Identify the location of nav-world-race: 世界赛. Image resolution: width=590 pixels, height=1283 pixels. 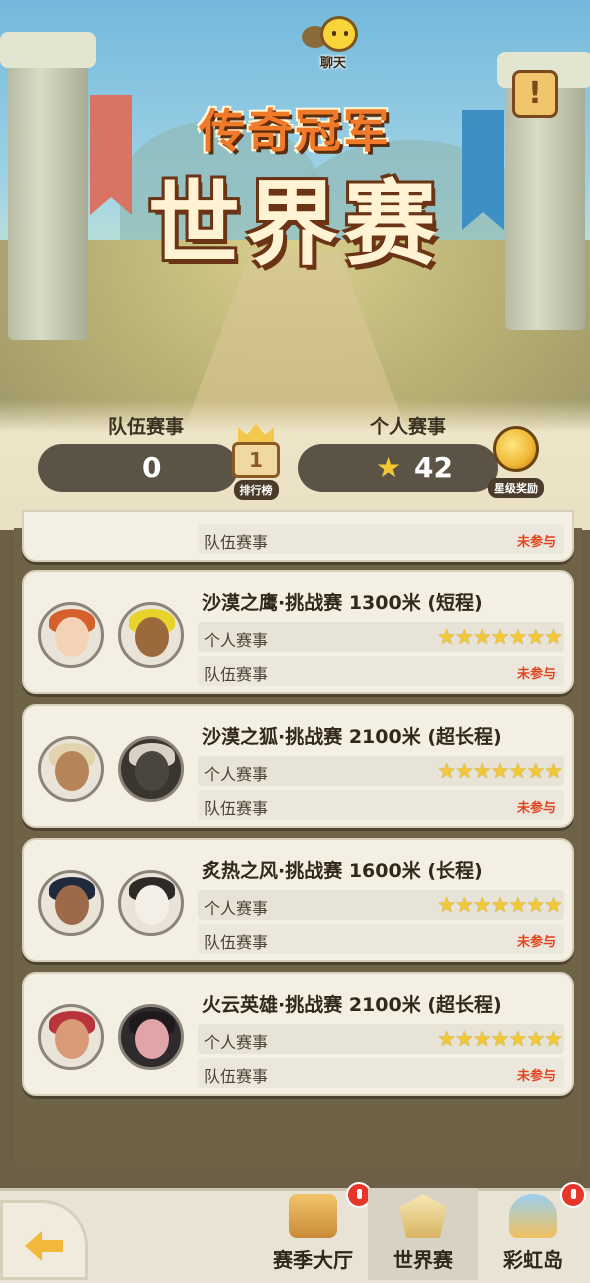
(423, 1234).